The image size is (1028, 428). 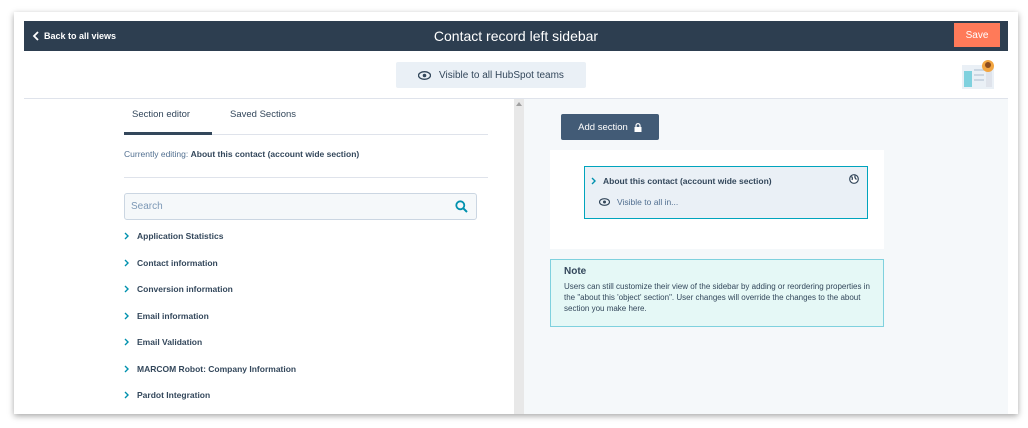 What do you see at coordinates (304, 369) in the screenshot?
I see `list-item: MARCOM Robot: Company Information` at bounding box center [304, 369].